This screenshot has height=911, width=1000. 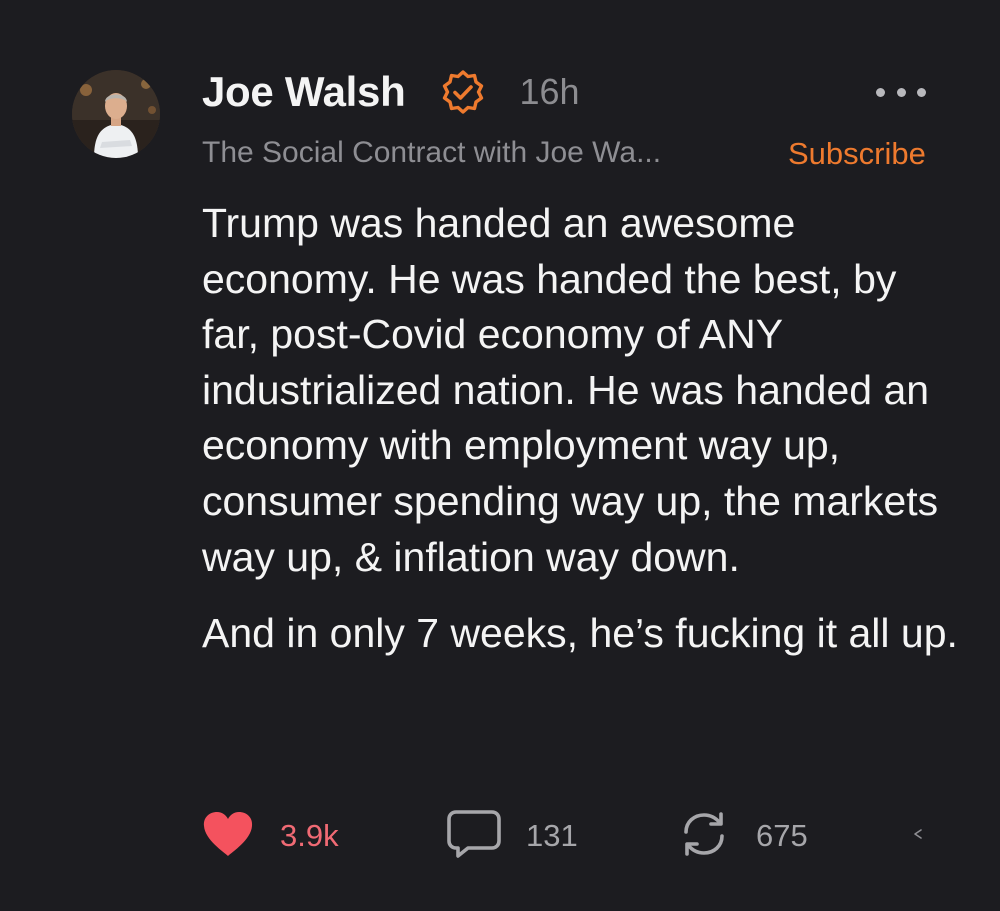 I want to click on restack-count: 675, so click(x=782, y=835).